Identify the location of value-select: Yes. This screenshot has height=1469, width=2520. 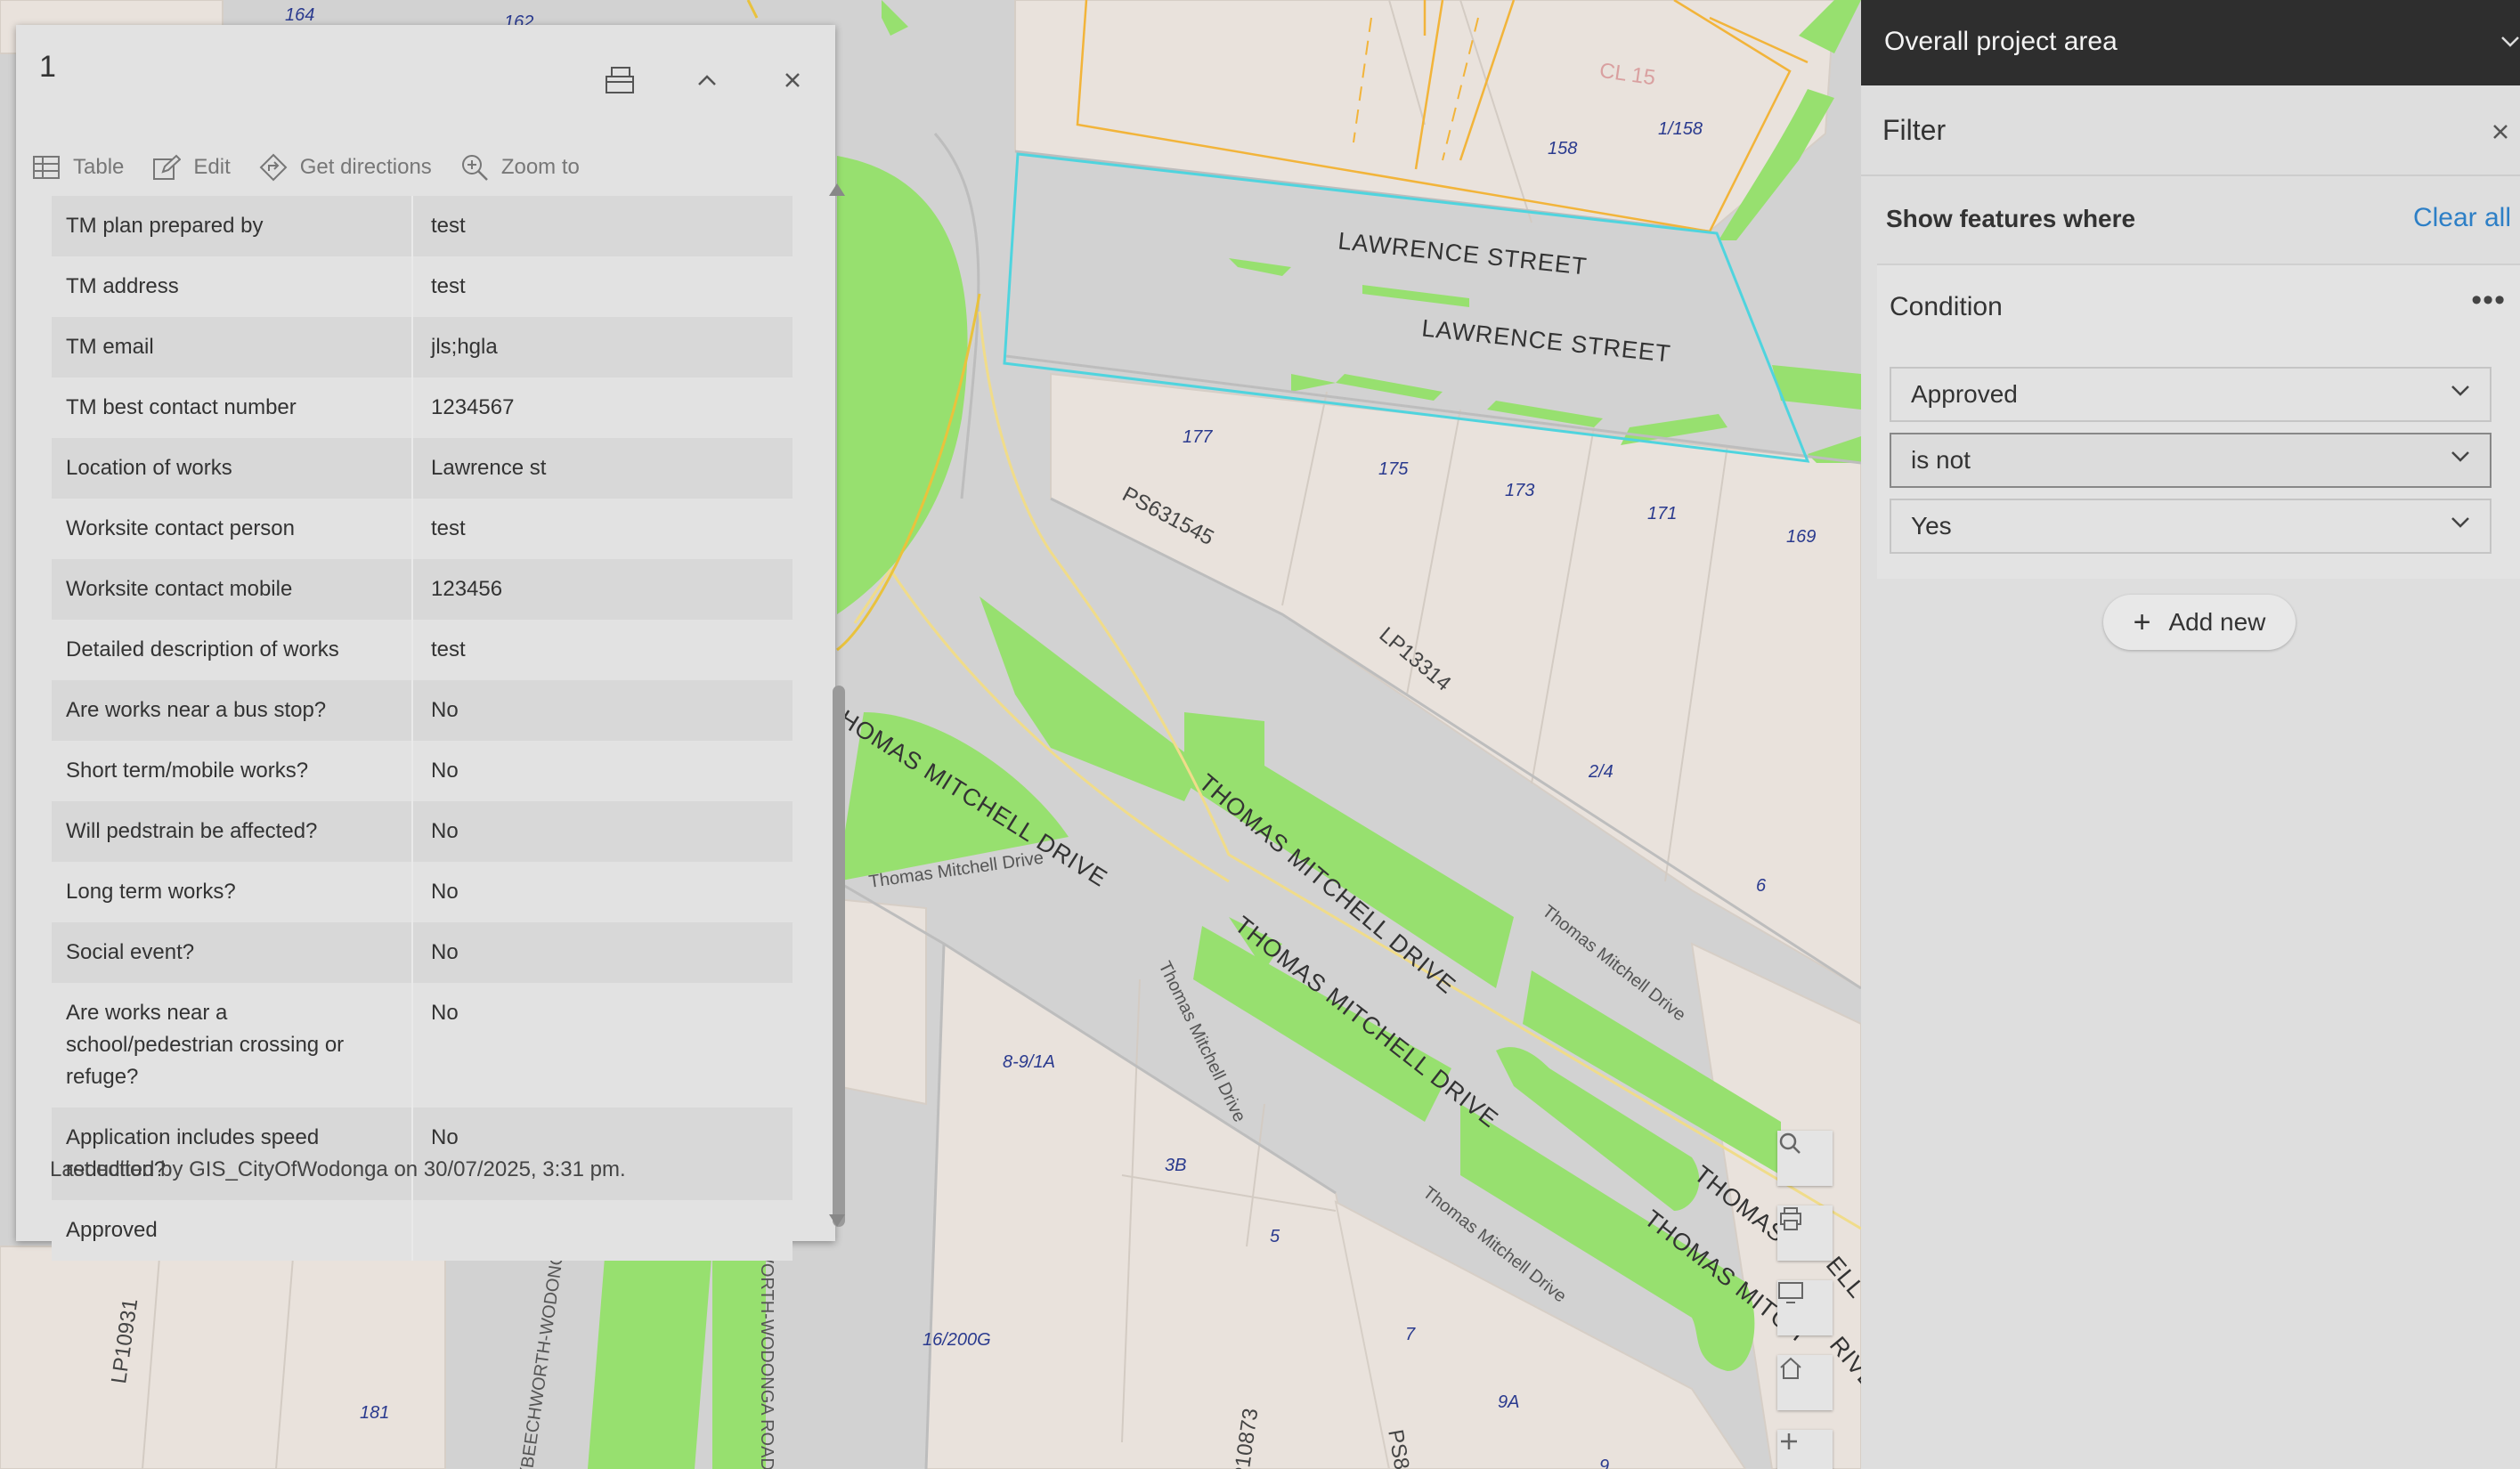
(2191, 526).